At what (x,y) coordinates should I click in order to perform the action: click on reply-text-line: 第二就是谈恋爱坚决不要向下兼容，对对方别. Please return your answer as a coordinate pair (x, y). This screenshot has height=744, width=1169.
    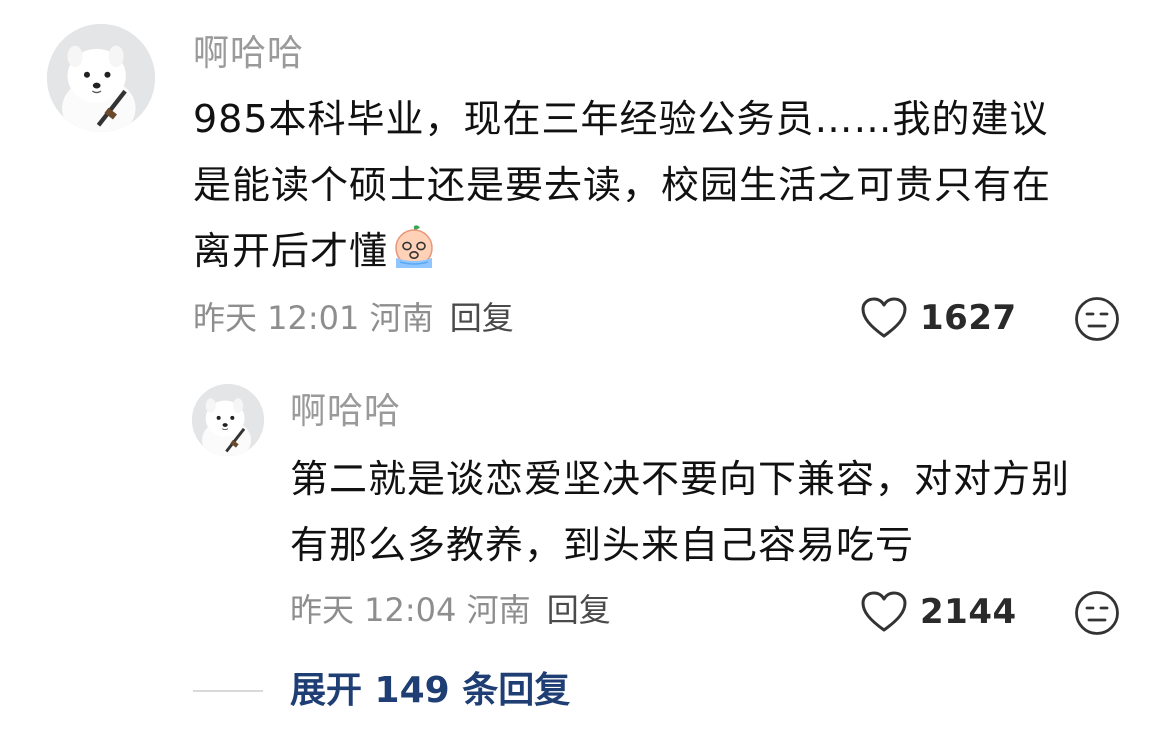
    Looking at the image, I should click on (680, 479).